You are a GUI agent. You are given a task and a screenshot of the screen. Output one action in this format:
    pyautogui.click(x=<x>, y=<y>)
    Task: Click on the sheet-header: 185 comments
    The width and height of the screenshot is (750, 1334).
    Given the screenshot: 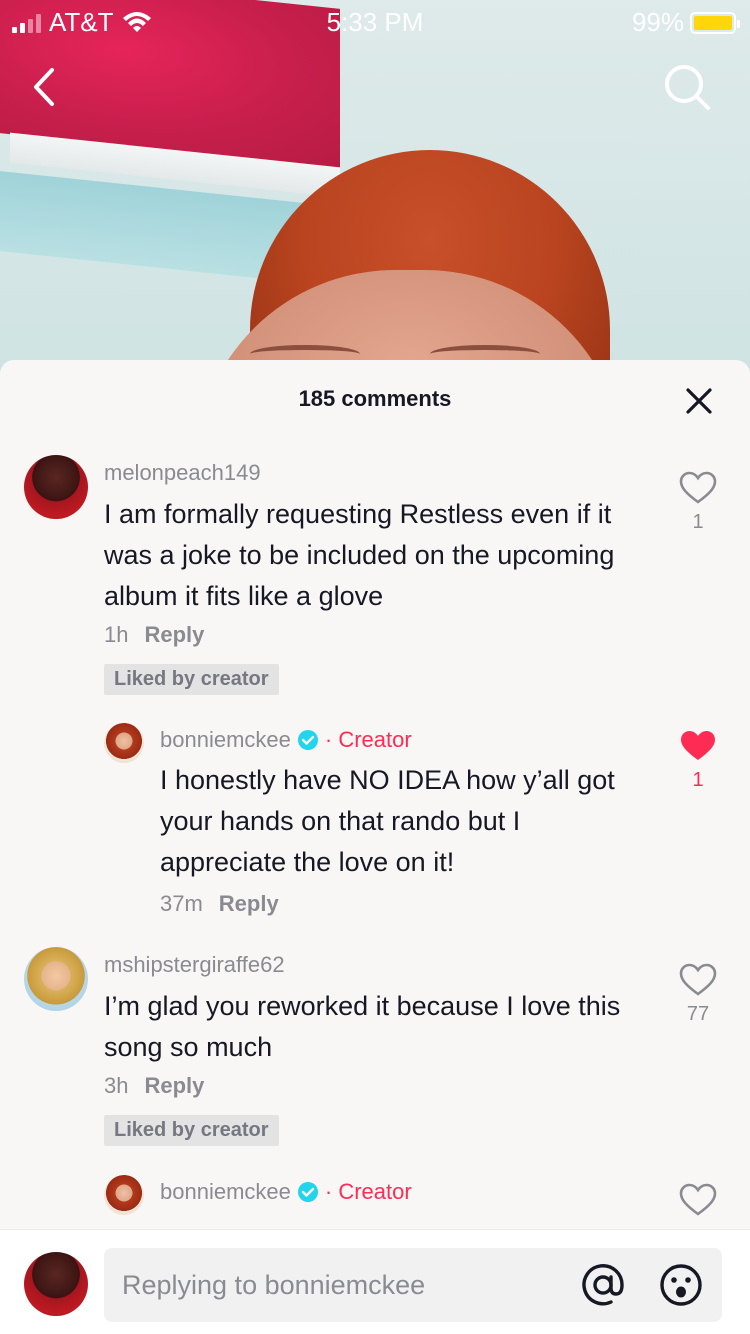 What is the action you would take?
    pyautogui.click(x=375, y=400)
    